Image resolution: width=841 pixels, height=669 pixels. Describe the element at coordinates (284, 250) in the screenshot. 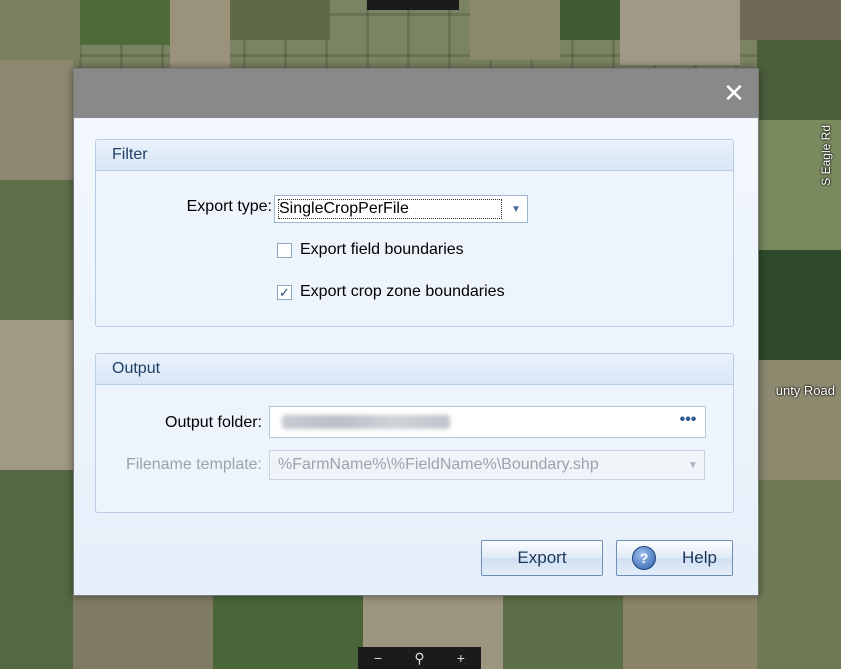

I see `export-field-boundaries-checkbox` at that location.